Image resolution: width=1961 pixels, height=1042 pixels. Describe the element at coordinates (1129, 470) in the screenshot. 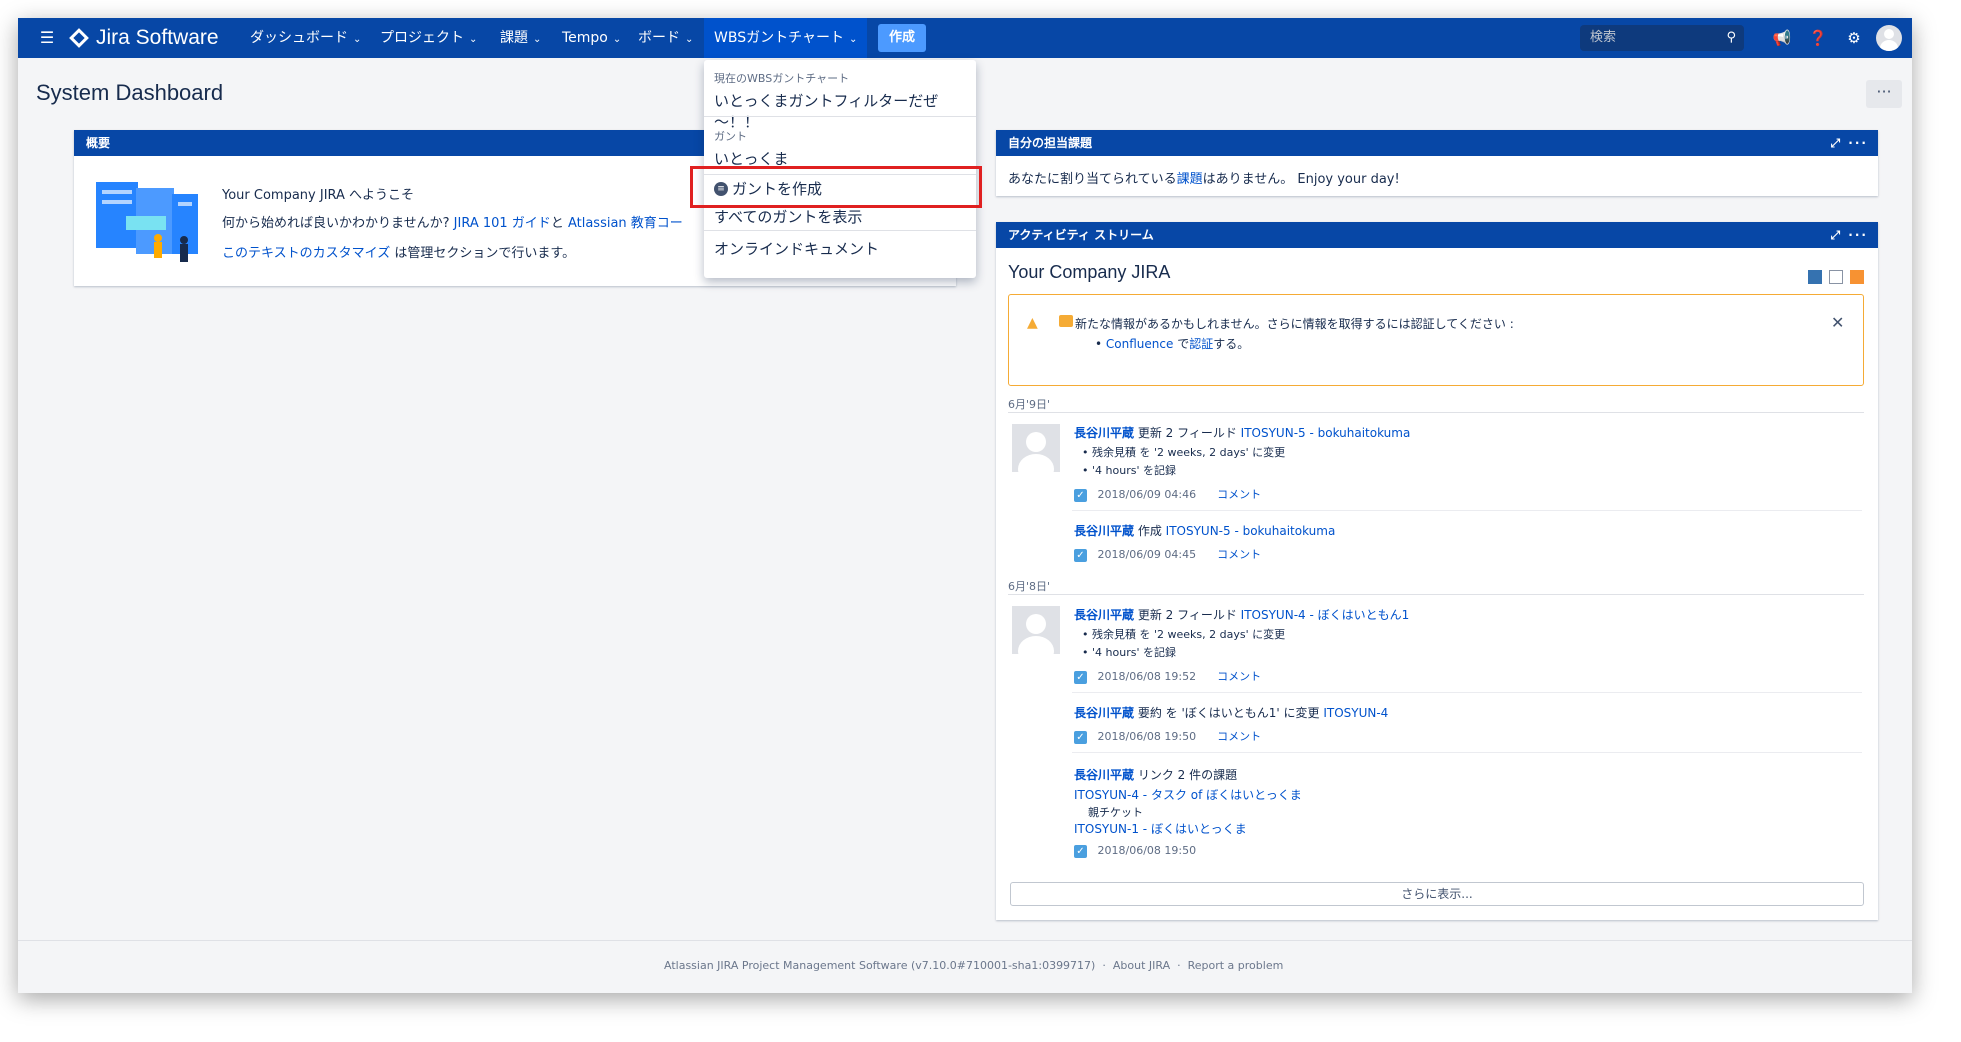

I see `entry-detail: • '4 hours' を記録` at that location.